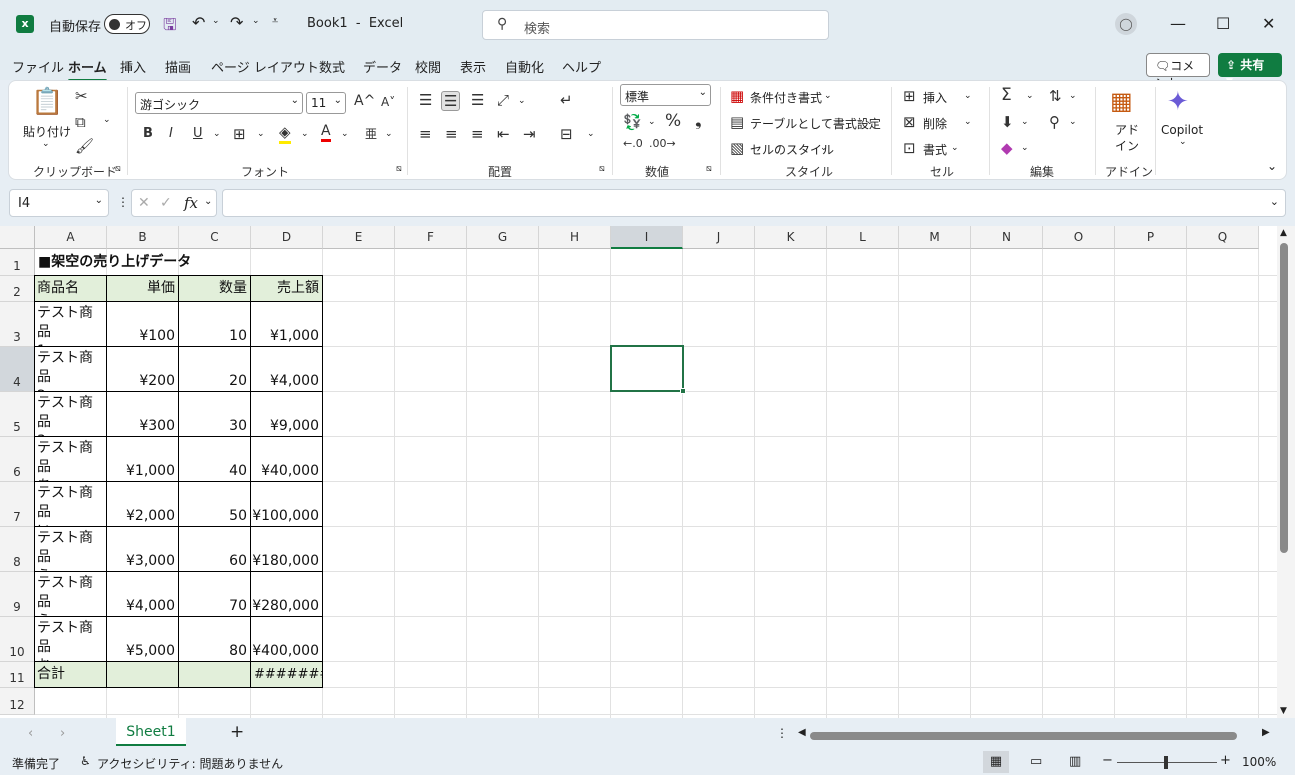  I want to click on page-layout-view-icon: ▭, so click(1036, 761).